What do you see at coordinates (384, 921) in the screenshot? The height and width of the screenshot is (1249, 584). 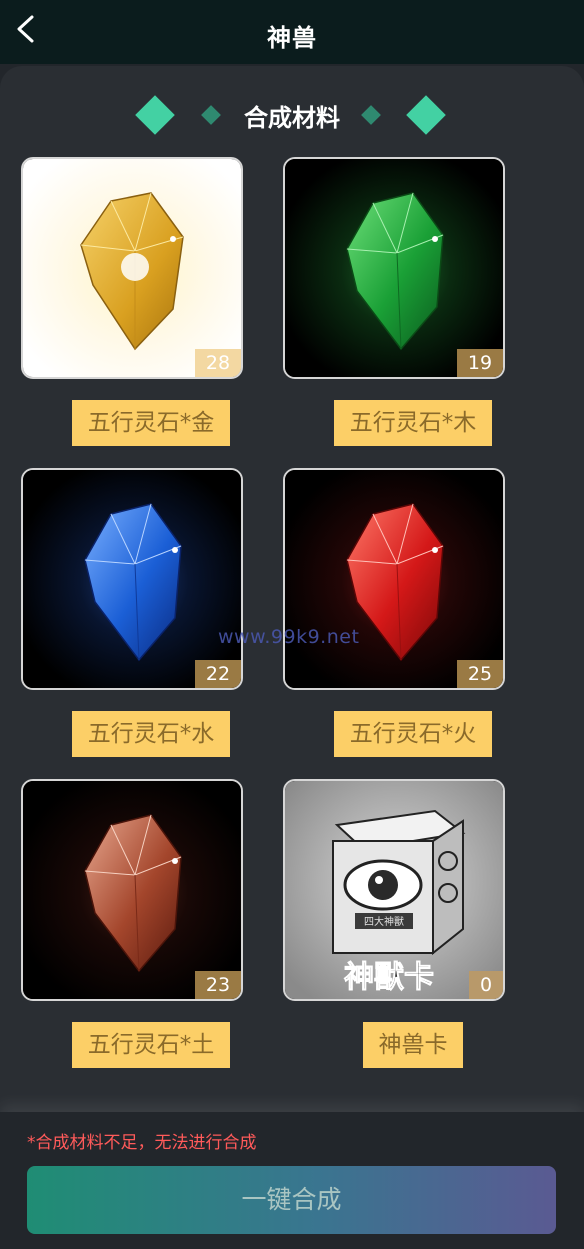 I see `box-label: 四大神獸` at bounding box center [384, 921].